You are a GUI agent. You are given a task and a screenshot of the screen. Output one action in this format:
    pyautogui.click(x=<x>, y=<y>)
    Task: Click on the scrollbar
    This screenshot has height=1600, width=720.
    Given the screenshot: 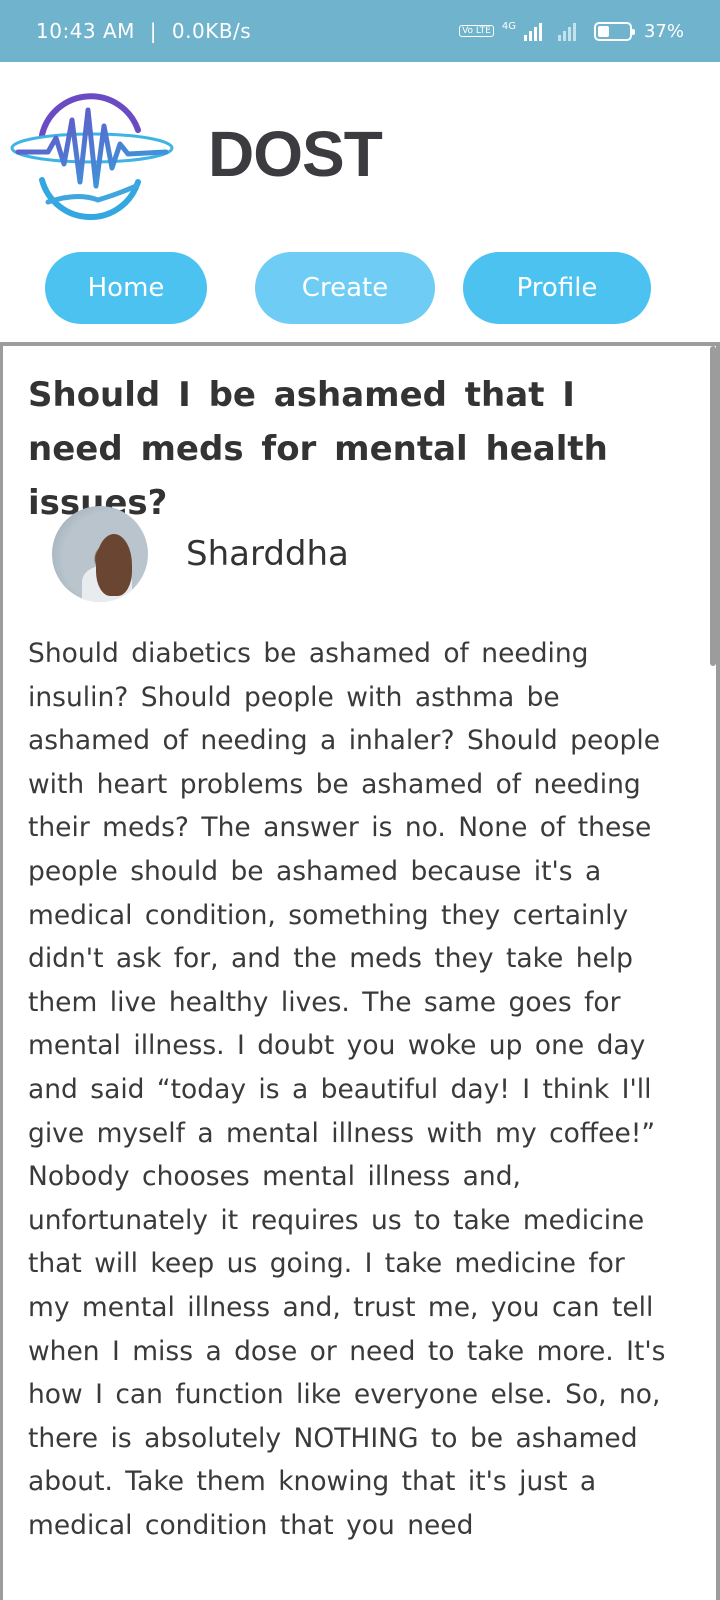 What is the action you would take?
    pyautogui.click(x=713, y=506)
    